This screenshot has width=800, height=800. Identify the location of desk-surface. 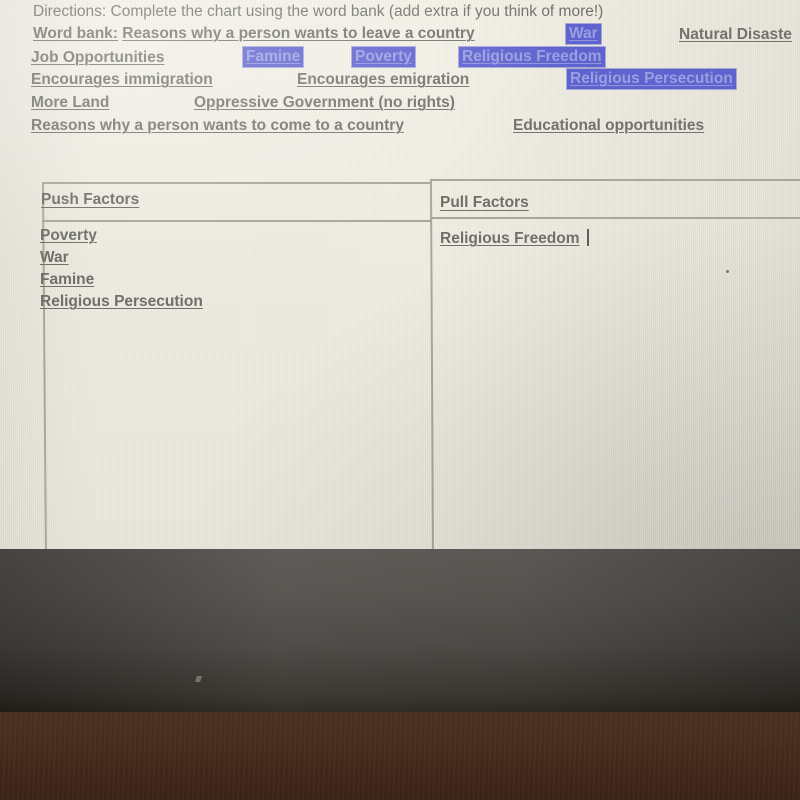
(400, 756).